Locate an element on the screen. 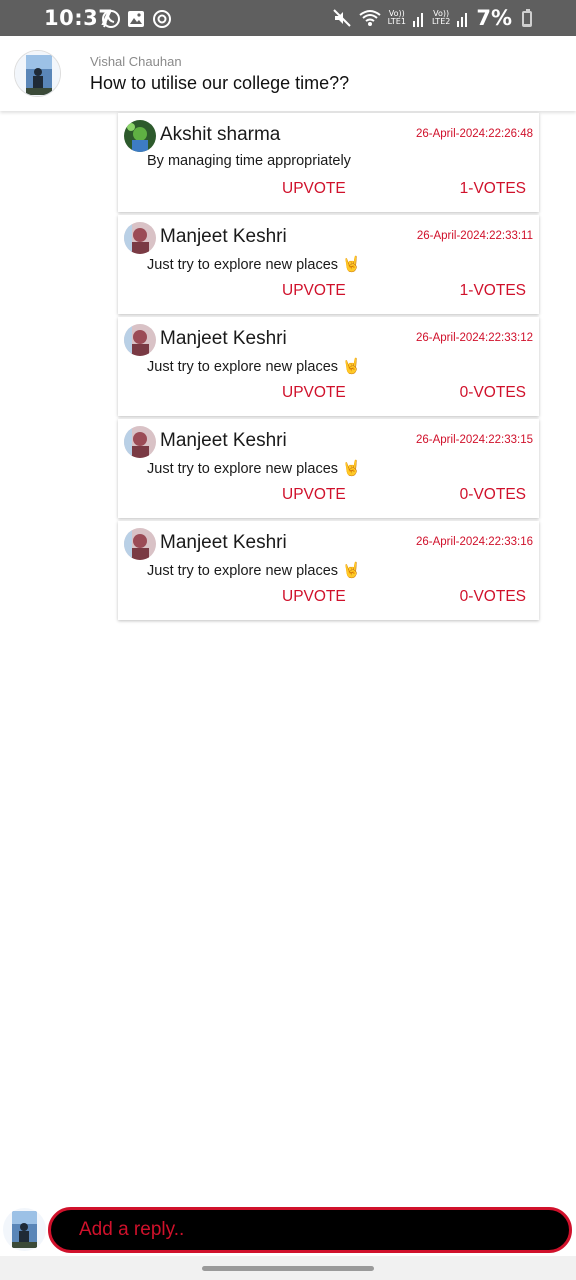  question-author: Vishal Chauhan is located at coordinates (136, 61).